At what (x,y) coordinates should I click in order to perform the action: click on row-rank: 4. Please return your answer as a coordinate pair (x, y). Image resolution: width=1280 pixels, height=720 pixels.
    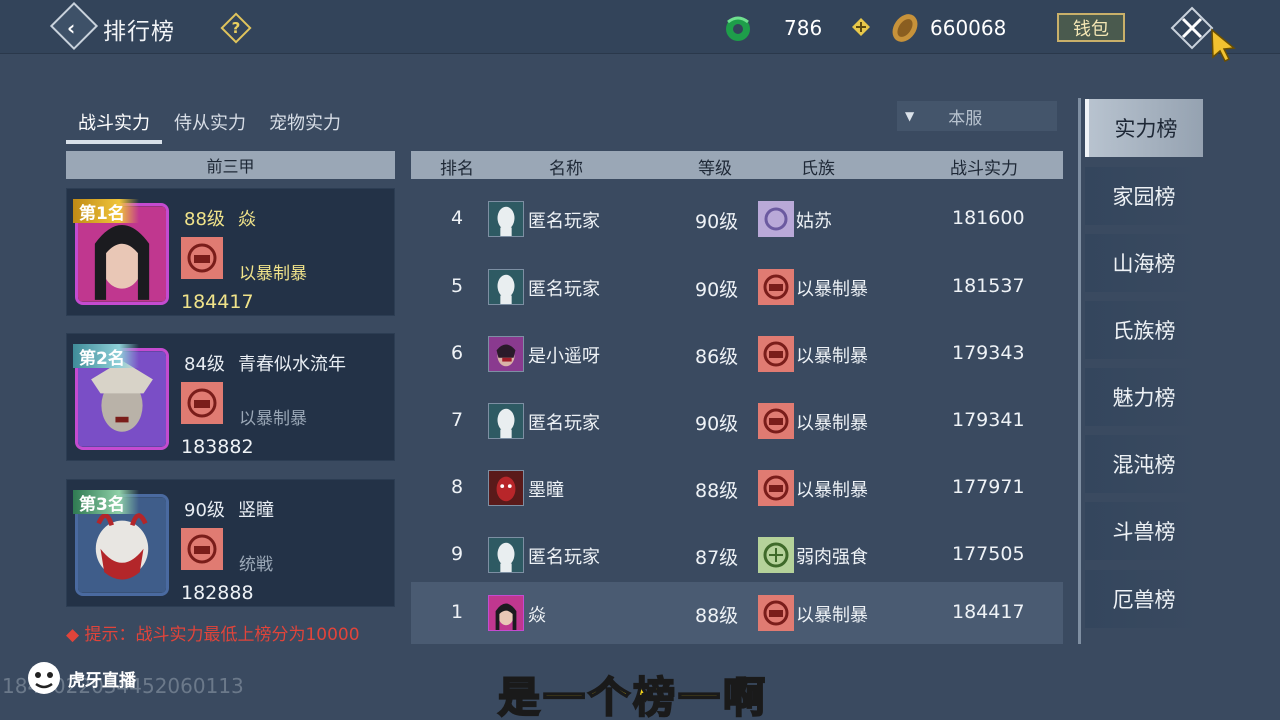
    Looking at the image, I should click on (457, 218).